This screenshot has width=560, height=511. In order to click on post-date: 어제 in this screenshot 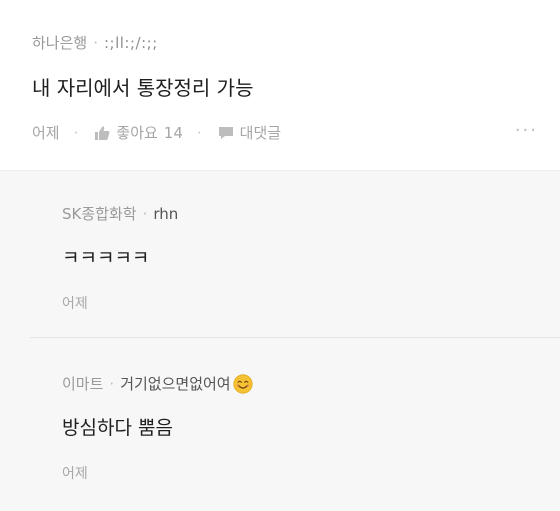, I will do `click(46, 133)`.